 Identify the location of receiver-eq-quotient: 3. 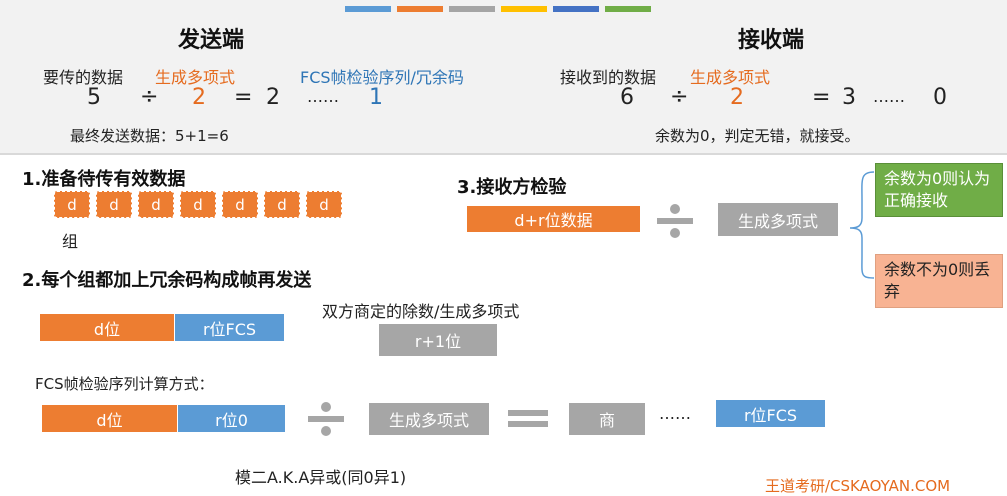
(849, 97).